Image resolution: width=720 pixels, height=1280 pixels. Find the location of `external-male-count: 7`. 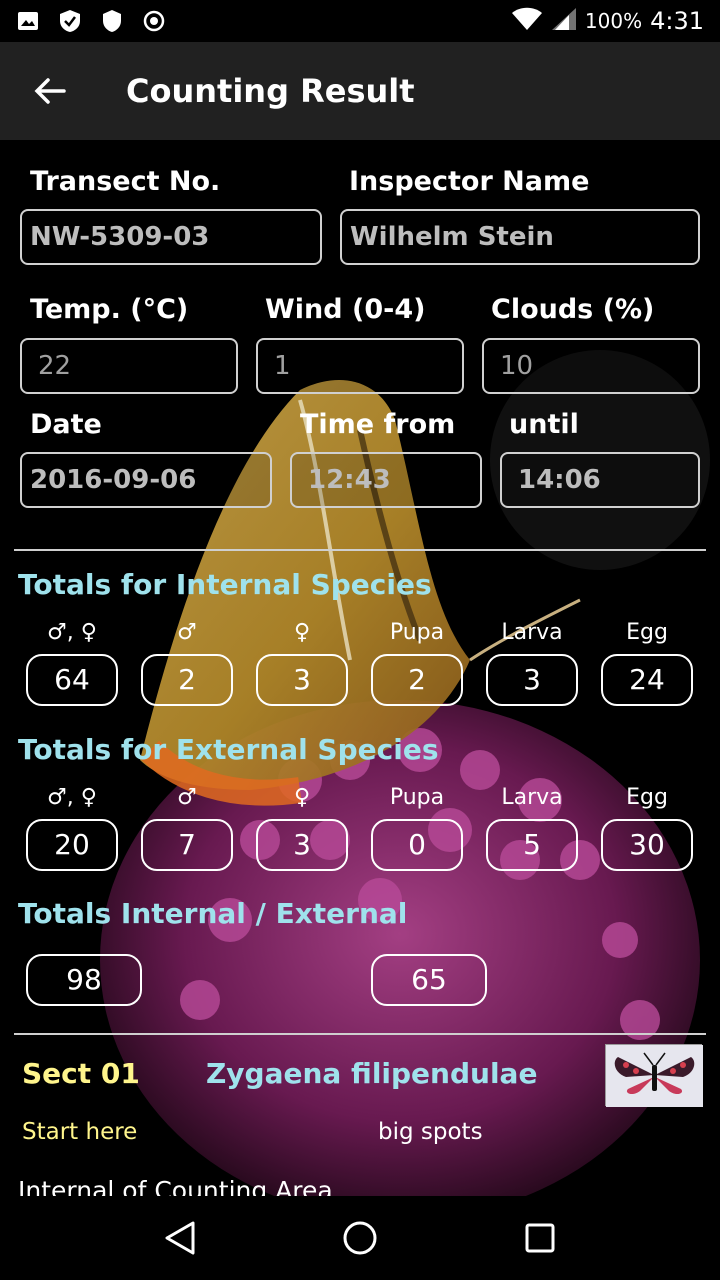

external-male-count: 7 is located at coordinates (187, 845).